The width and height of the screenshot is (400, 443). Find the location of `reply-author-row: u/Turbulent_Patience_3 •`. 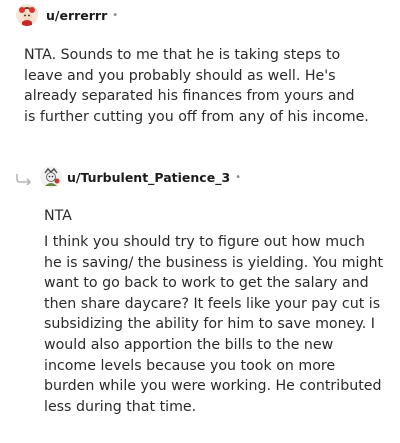

reply-author-row: u/Turbulent_Patience_3 • is located at coordinates (140, 177).